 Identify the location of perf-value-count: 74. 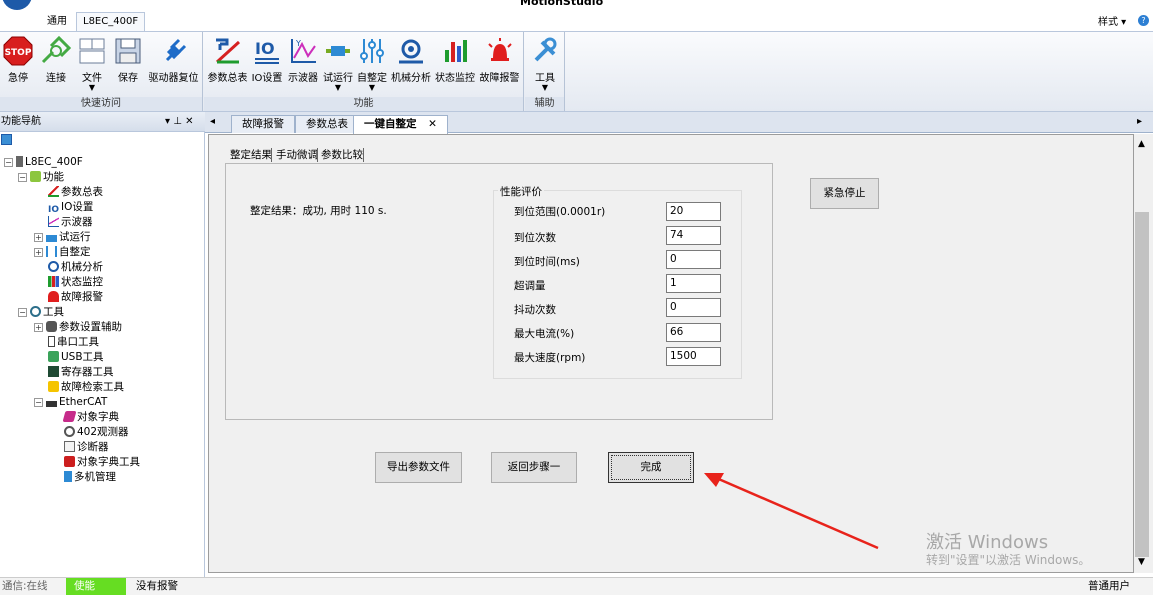
(693, 235).